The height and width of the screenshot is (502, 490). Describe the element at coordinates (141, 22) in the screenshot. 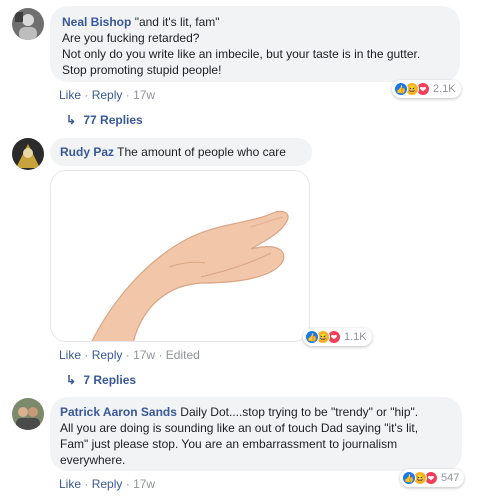

I see `comment-line: Neal Bishop "and it's lit, fam"` at that location.